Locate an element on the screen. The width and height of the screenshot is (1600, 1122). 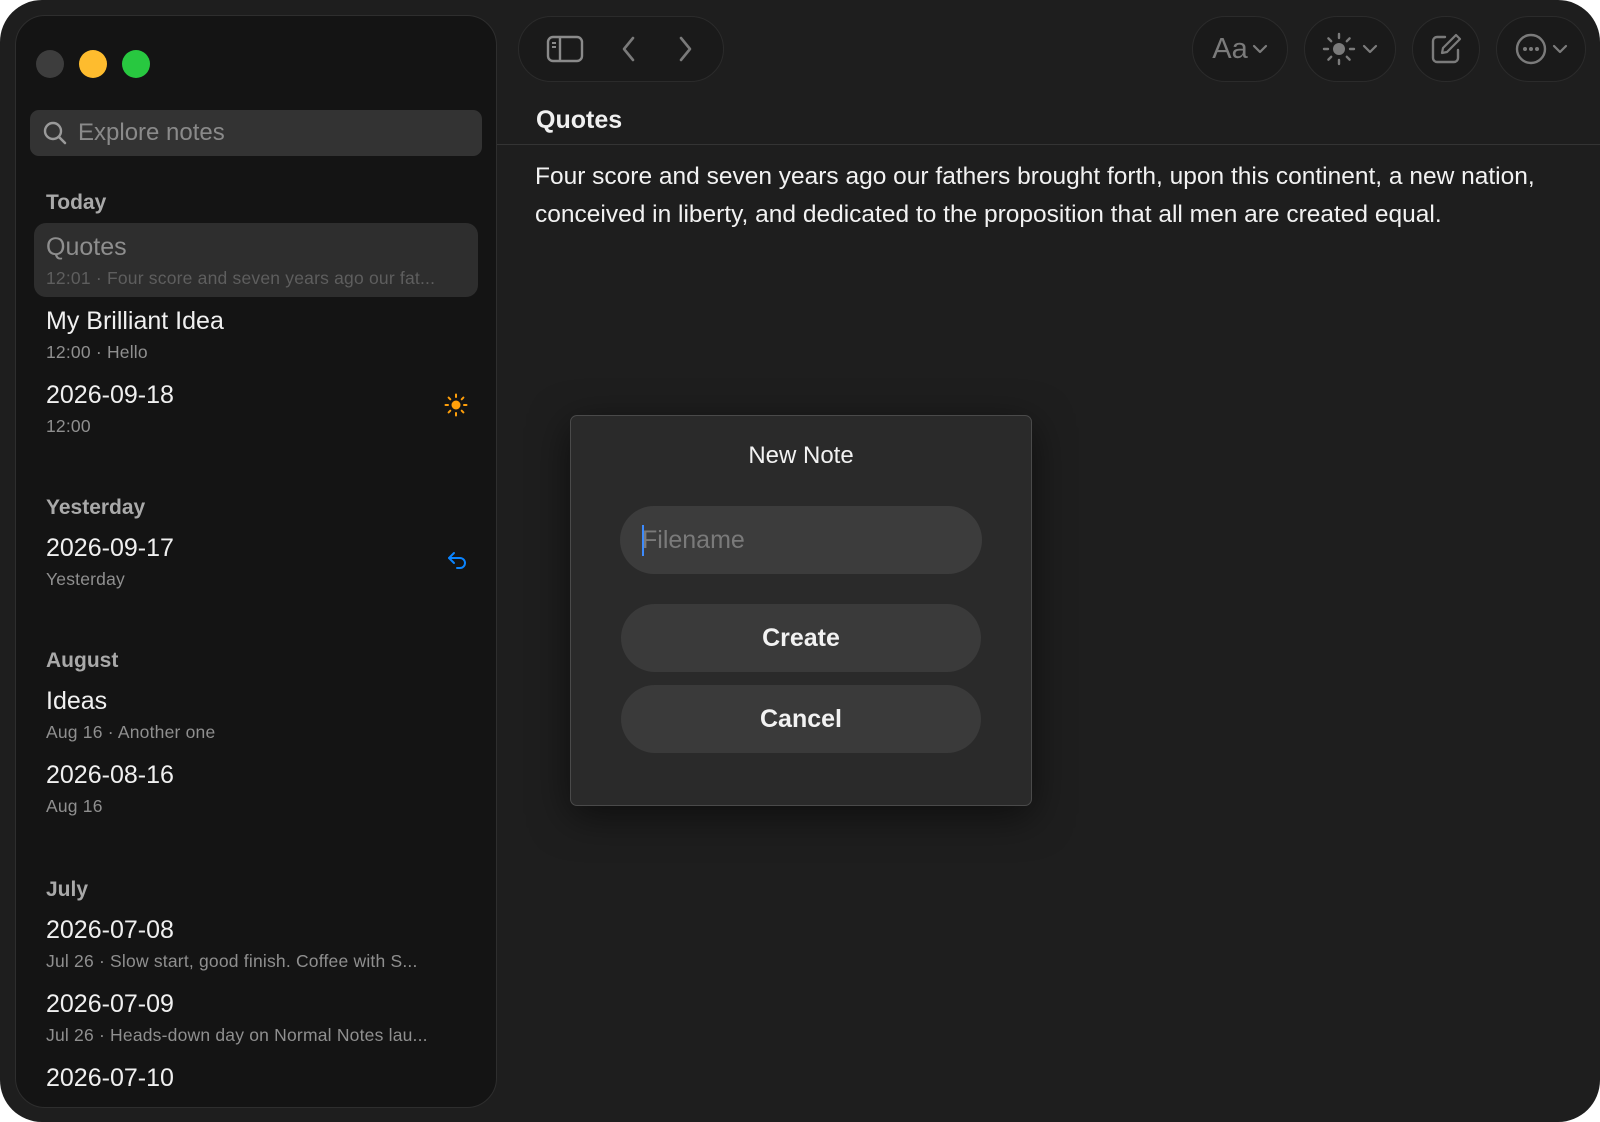
note-item-2026-09-17: 2026-09-17 Yesterday is located at coordinates (256, 561).